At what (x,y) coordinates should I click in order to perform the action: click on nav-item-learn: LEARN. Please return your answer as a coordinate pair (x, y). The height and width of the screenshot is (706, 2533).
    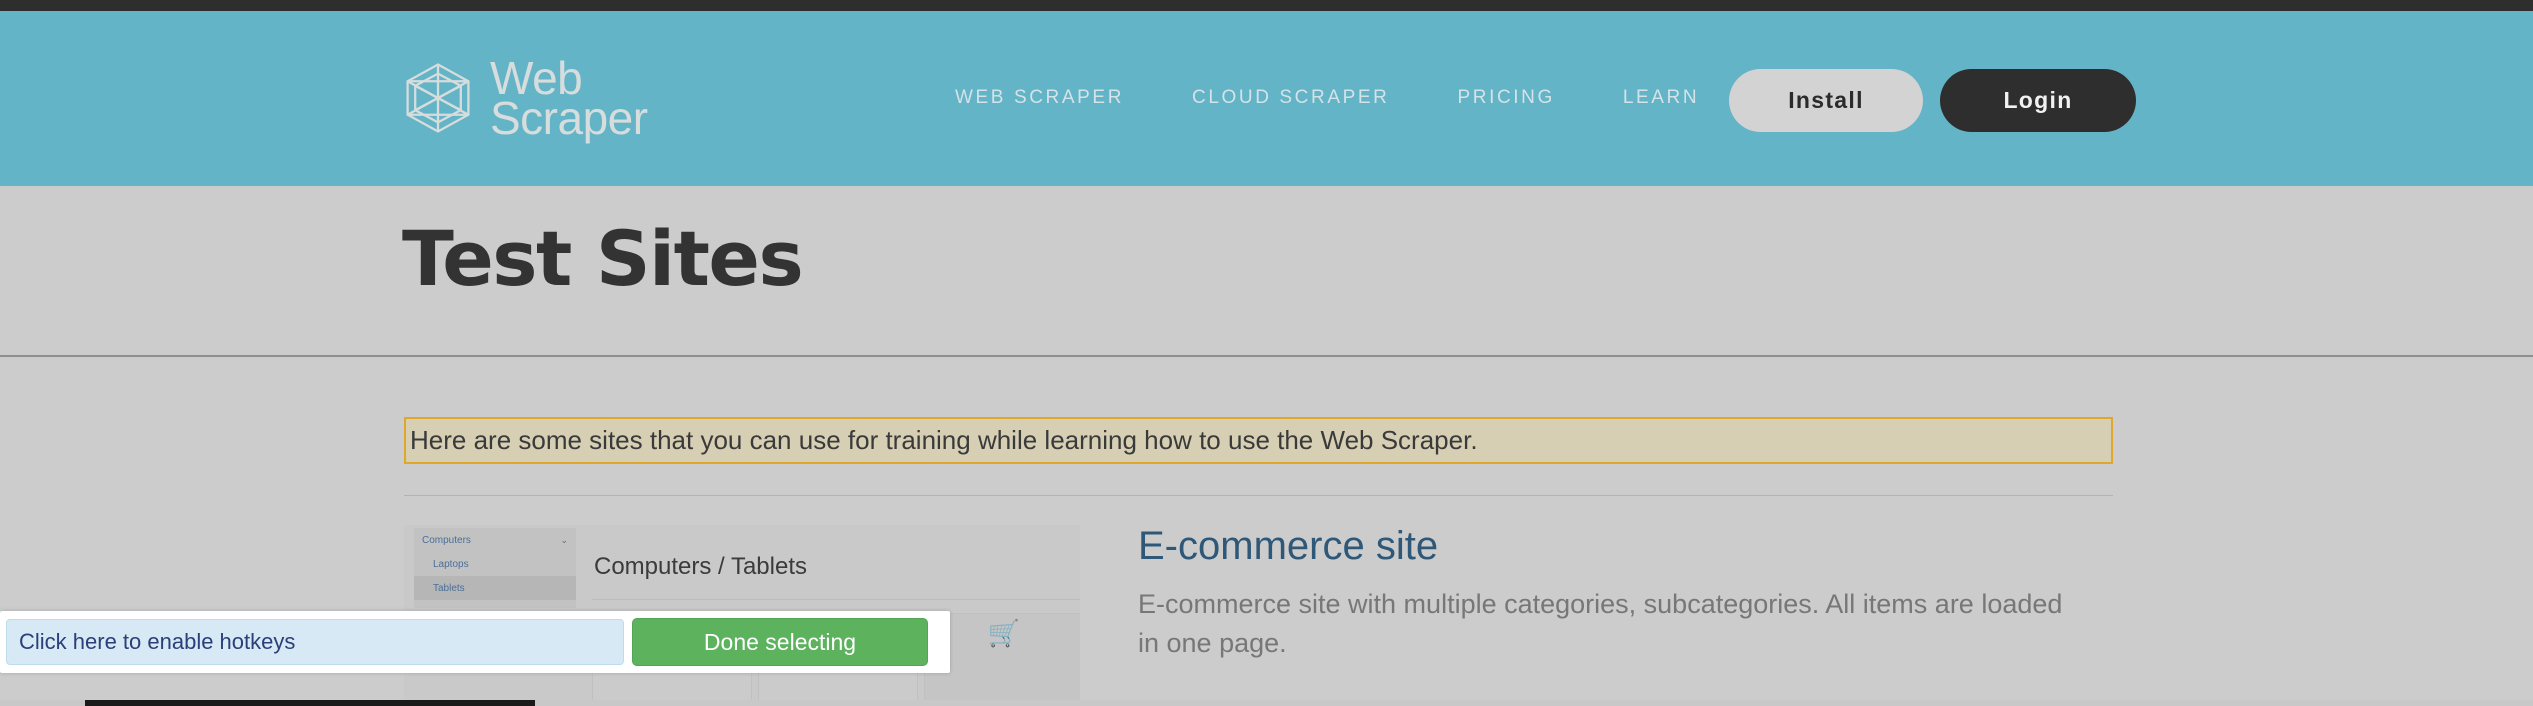
    Looking at the image, I should click on (1661, 98).